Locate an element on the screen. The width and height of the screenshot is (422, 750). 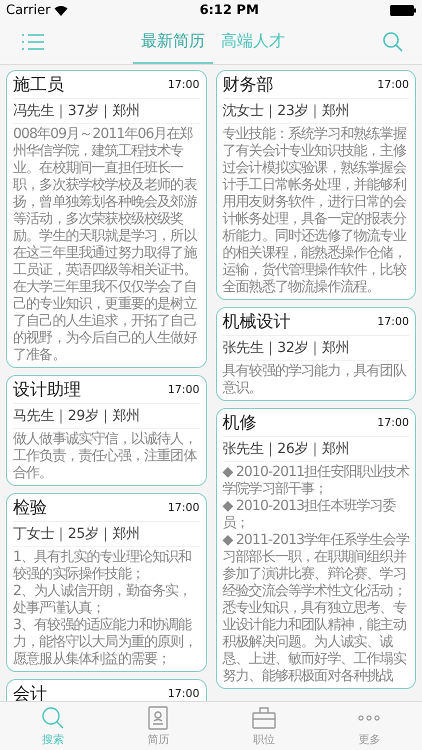
candidate-info: 张先生｜32岁｜郑州 is located at coordinates (315, 348).